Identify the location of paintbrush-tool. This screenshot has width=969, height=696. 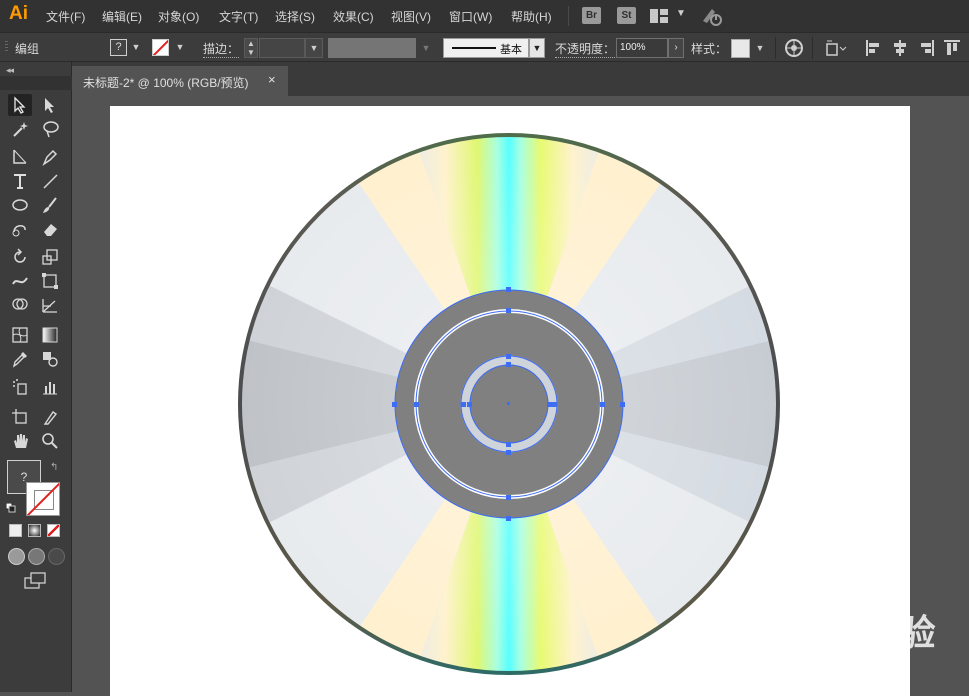
(50, 205).